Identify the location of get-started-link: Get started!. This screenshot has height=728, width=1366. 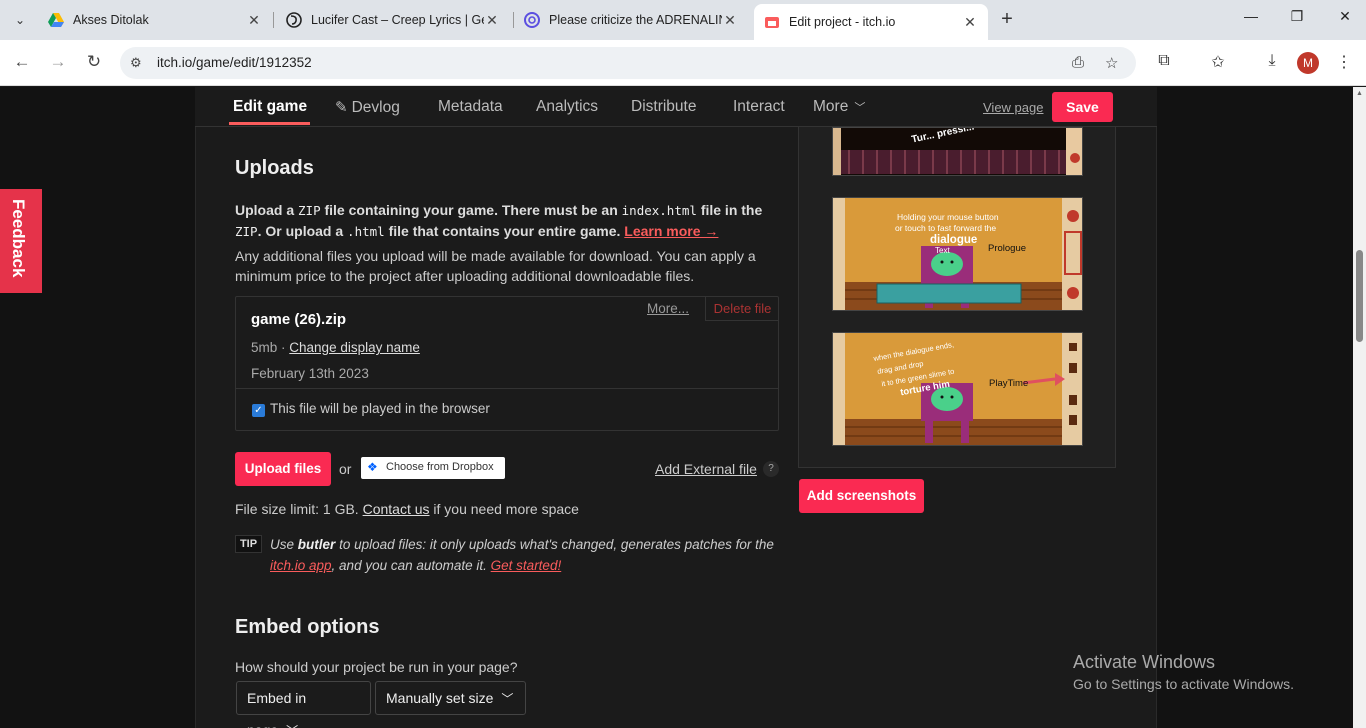
(526, 565).